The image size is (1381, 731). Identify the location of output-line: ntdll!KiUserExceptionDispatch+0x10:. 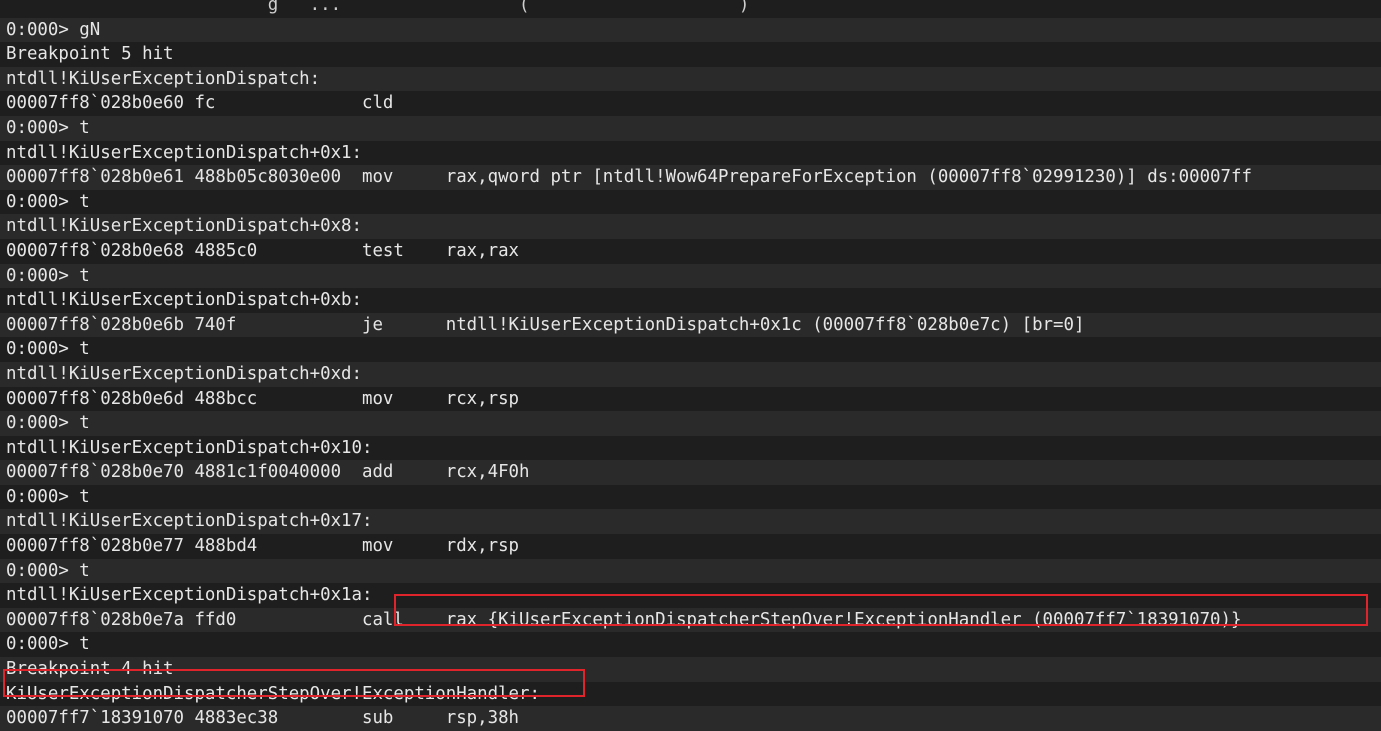
(189, 447).